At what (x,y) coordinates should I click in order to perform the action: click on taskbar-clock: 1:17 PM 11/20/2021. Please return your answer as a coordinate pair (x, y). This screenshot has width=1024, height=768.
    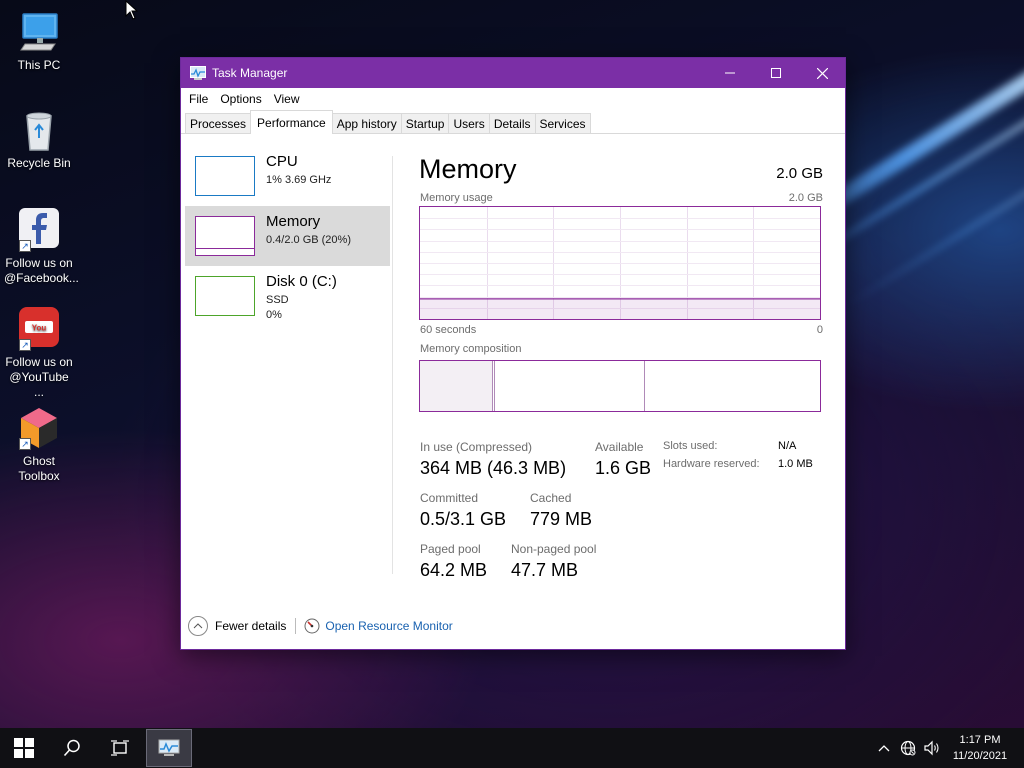
    Looking at the image, I should click on (980, 748).